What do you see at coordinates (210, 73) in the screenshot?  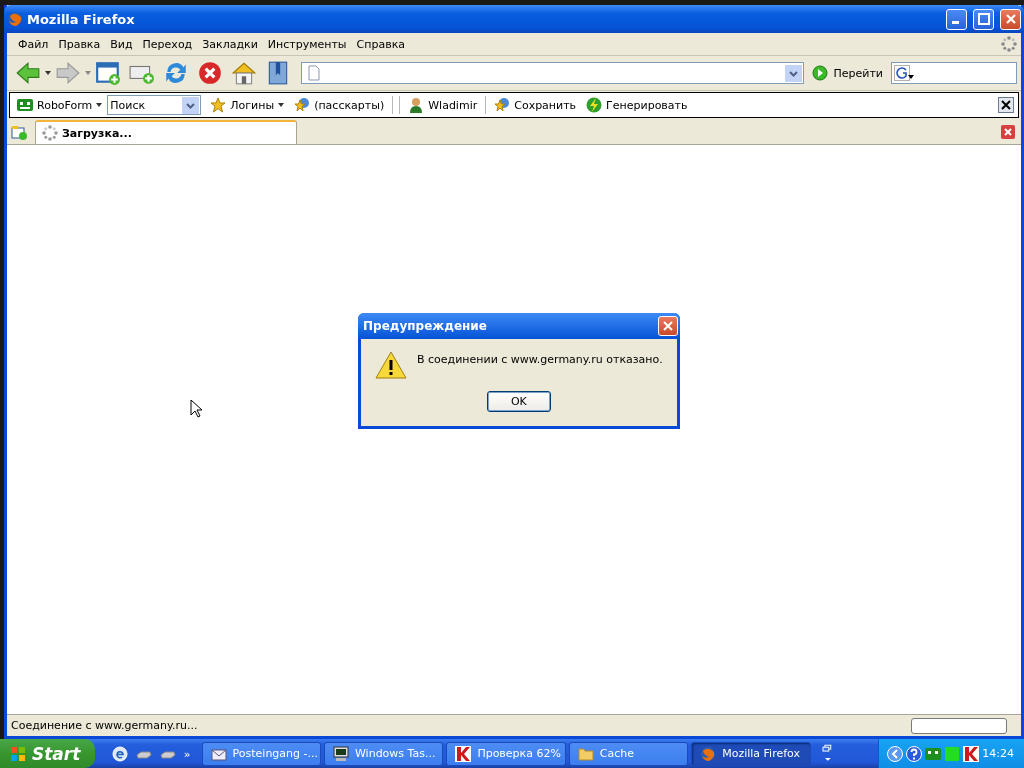 I see `stop-icon` at bounding box center [210, 73].